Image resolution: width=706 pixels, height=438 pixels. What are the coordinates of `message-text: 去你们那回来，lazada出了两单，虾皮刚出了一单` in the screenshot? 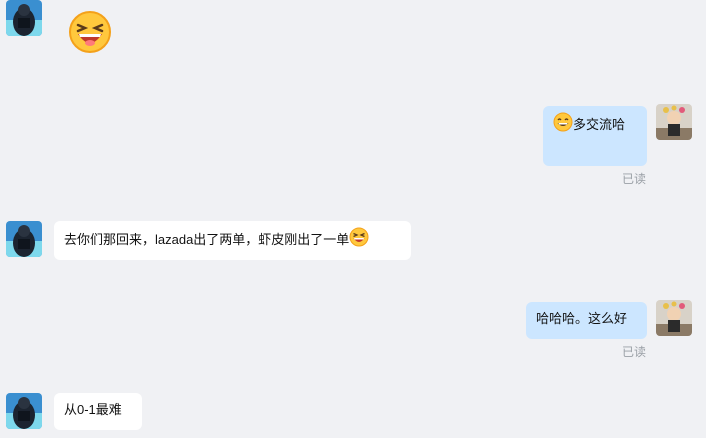 It's located at (207, 239).